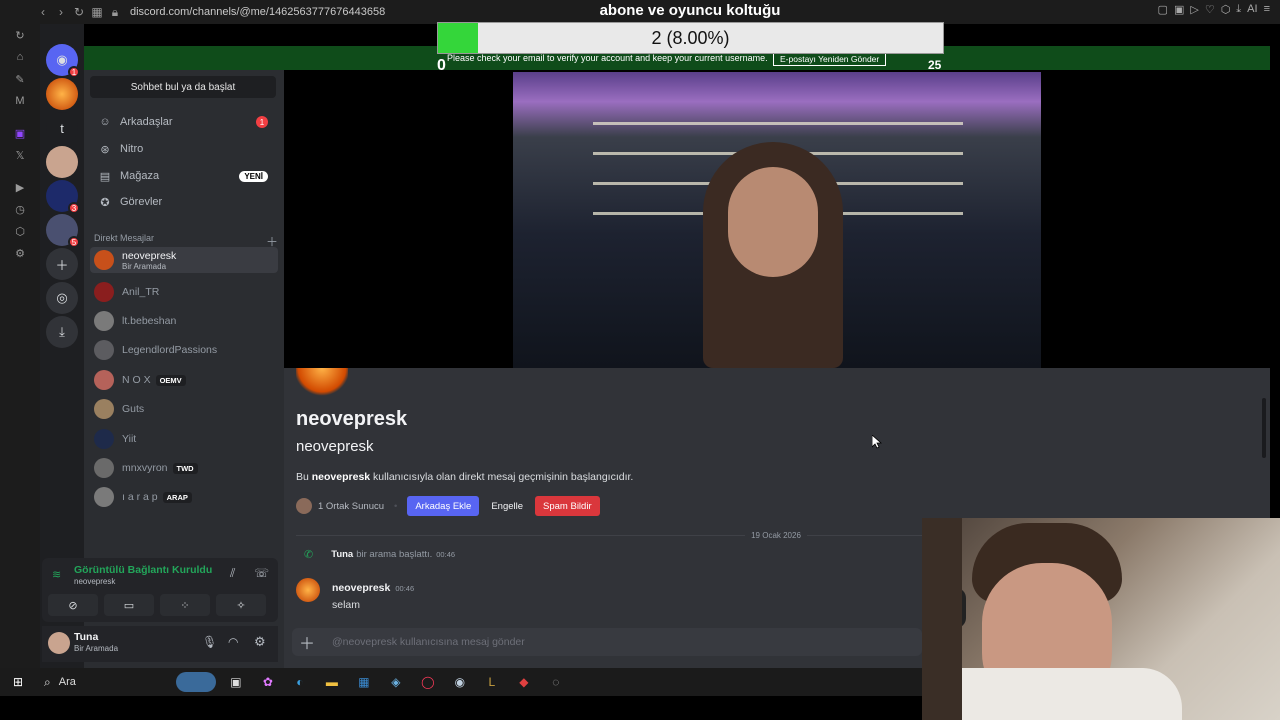  Describe the element at coordinates (143, 570) in the screenshot. I see `voice-status: Görüntülü Bağlantı Kuruldu` at that location.